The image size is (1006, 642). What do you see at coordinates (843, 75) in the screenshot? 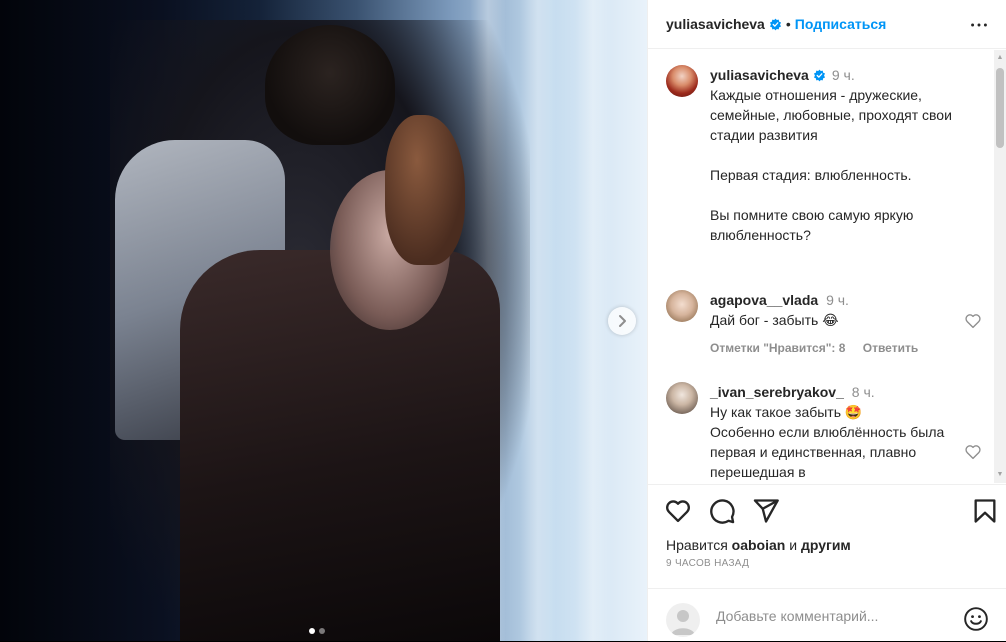
I see `caption-time: 9 ч.` at bounding box center [843, 75].